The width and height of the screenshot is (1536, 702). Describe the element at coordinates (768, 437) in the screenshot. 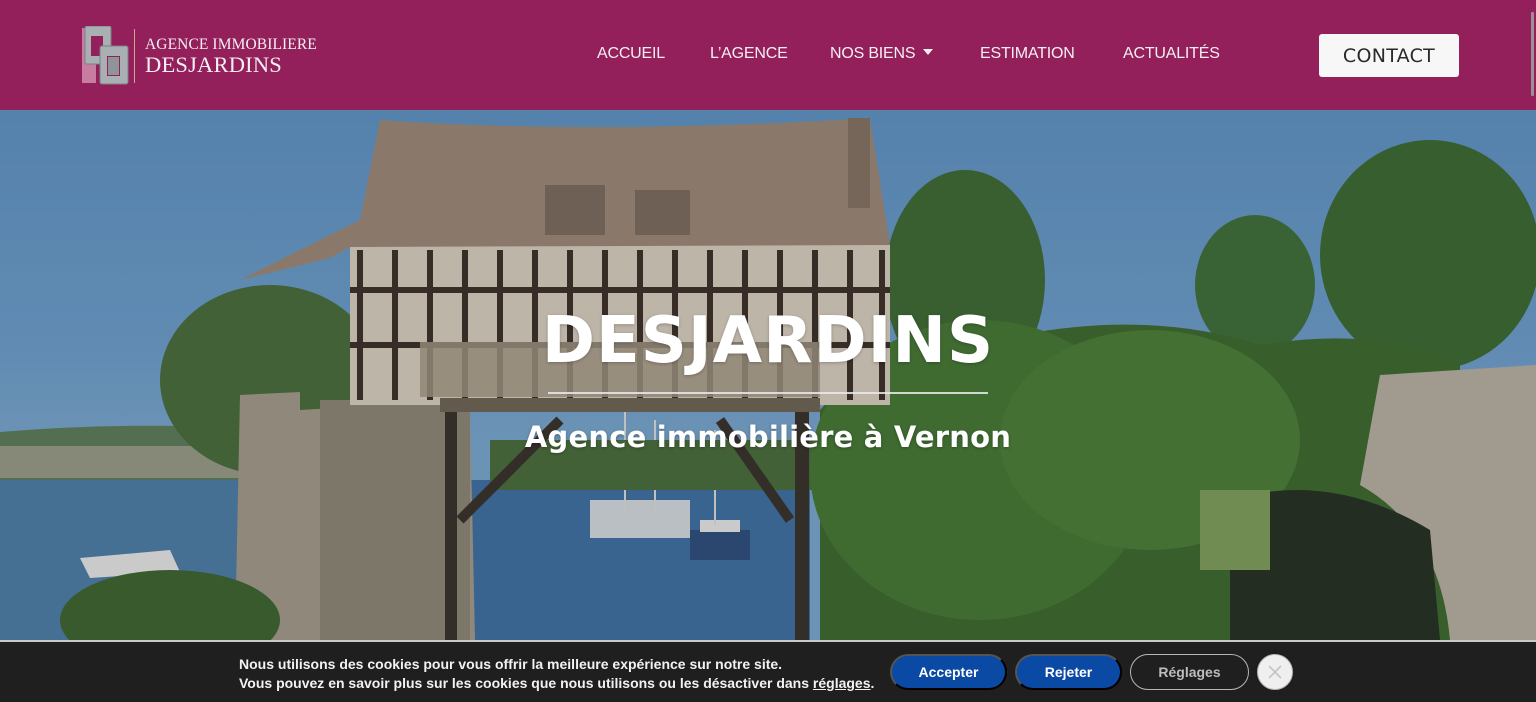

I see `hero-subtitle: Agence immobilière à Vernon` at that location.